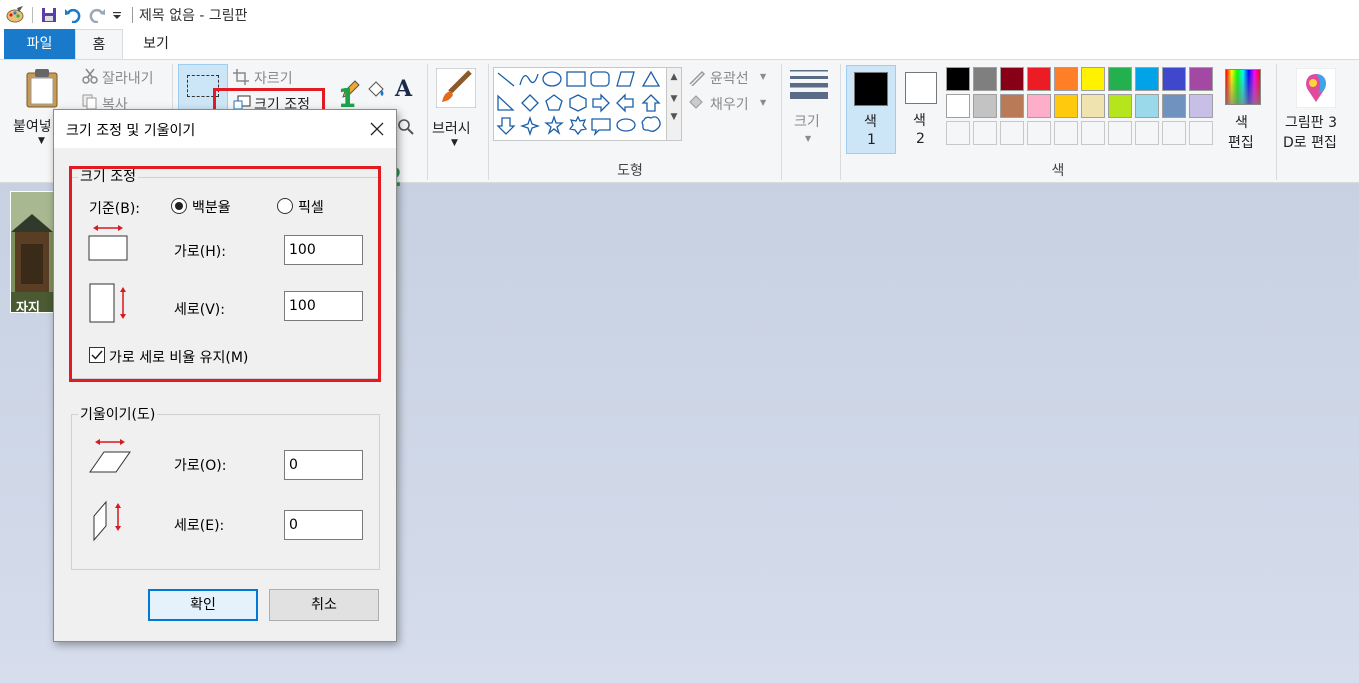  Describe the element at coordinates (73, 15) in the screenshot. I see `undo-icon` at that location.